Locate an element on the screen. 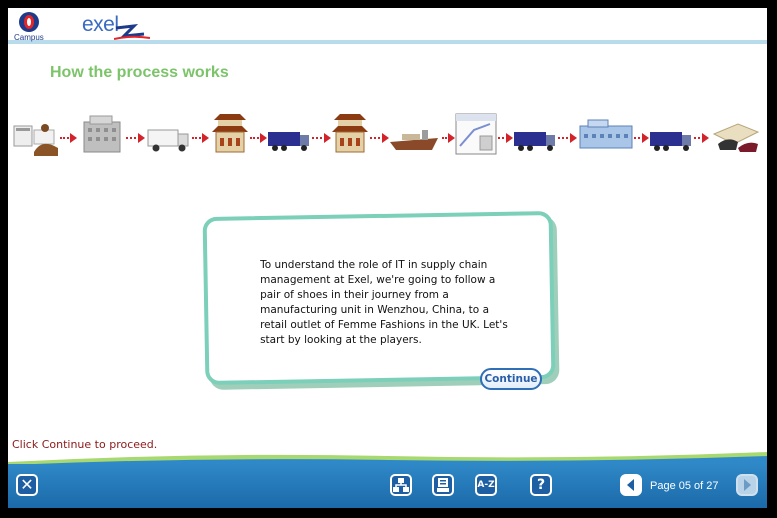 Image resolution: width=777 pixels, height=518 pixels. campus-label: Campus is located at coordinates (29, 37).